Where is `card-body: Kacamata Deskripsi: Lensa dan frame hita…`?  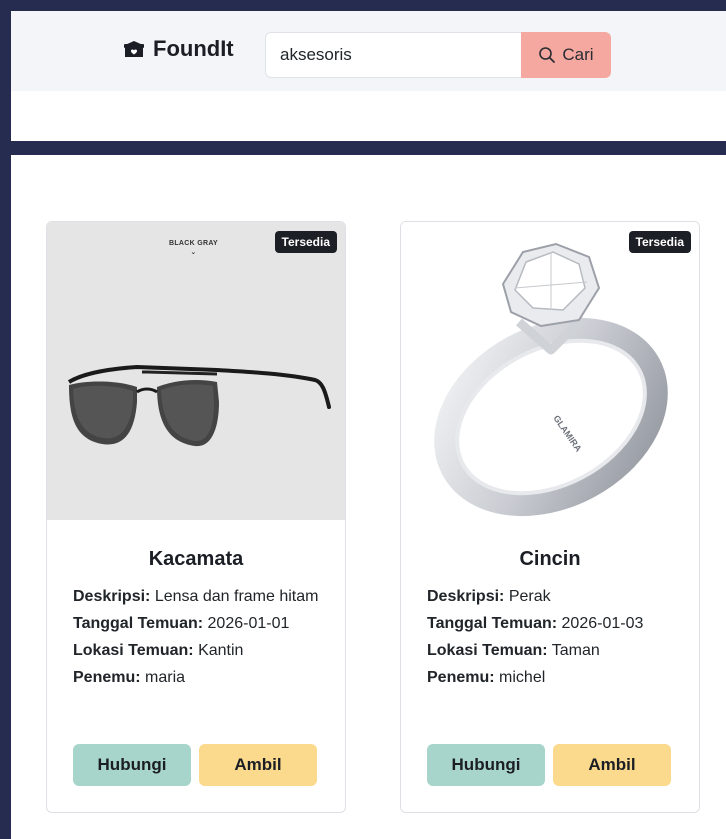 card-body: Kacamata Deskripsi: Lensa dan frame hita… is located at coordinates (196, 605).